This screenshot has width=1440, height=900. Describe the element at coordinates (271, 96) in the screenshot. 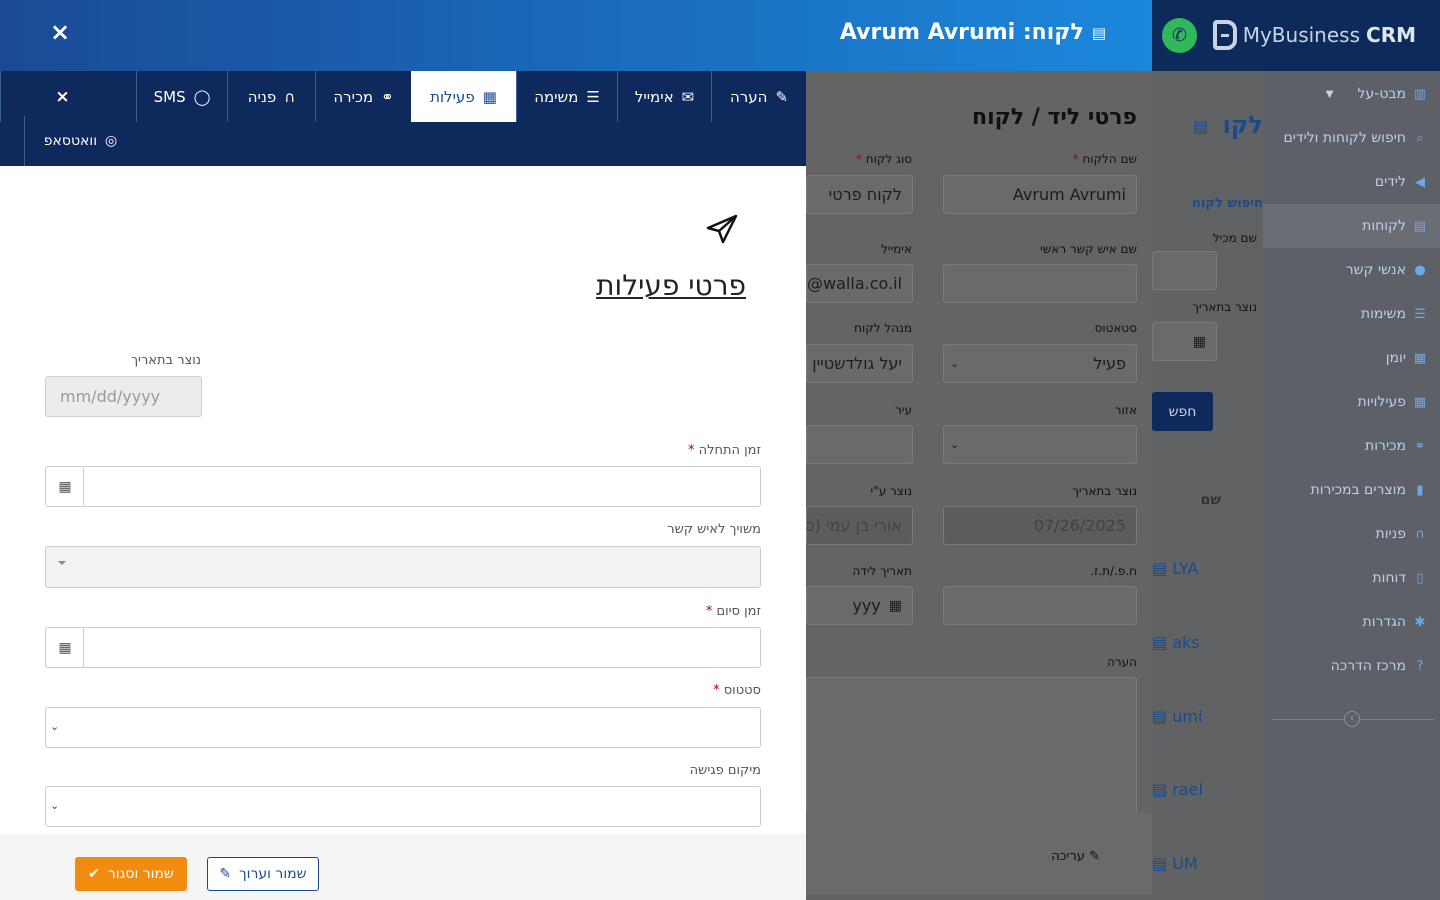

I see `tab-ticket: ∩ פניה` at that location.